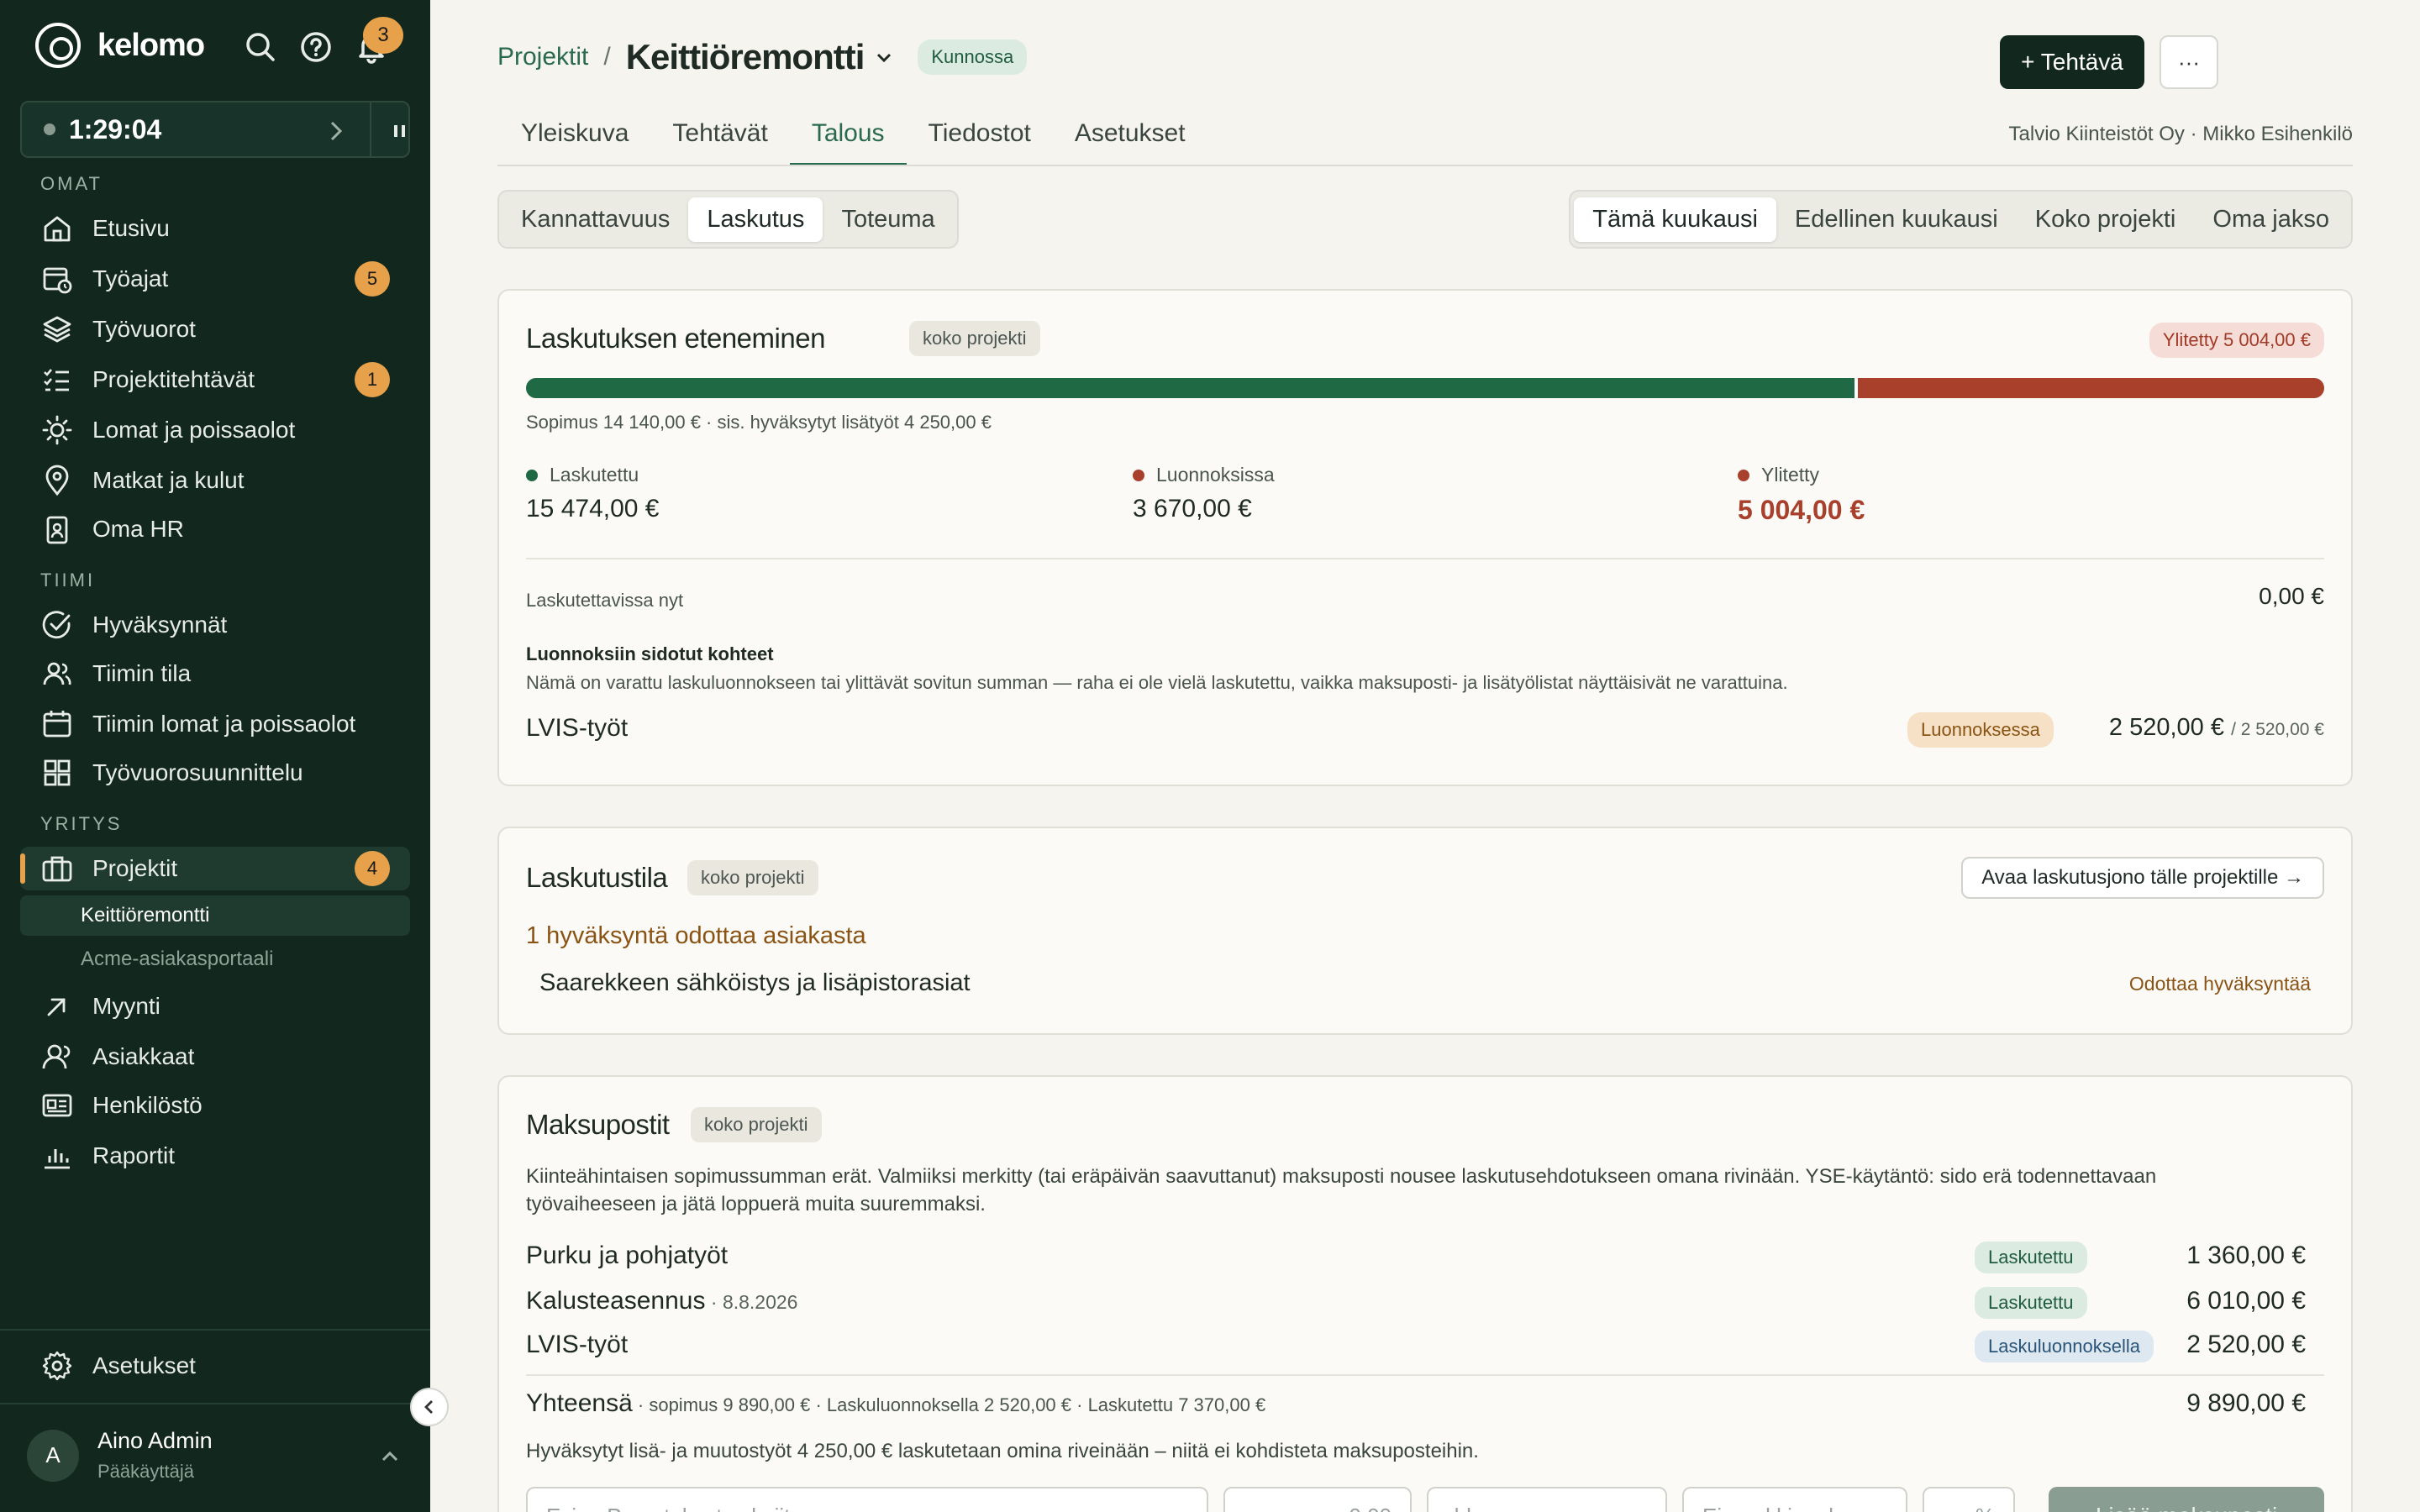 The width and height of the screenshot is (2420, 1512). I want to click on sidebar-item-projektitehtavat: Projektitehtävät 1, so click(215, 380).